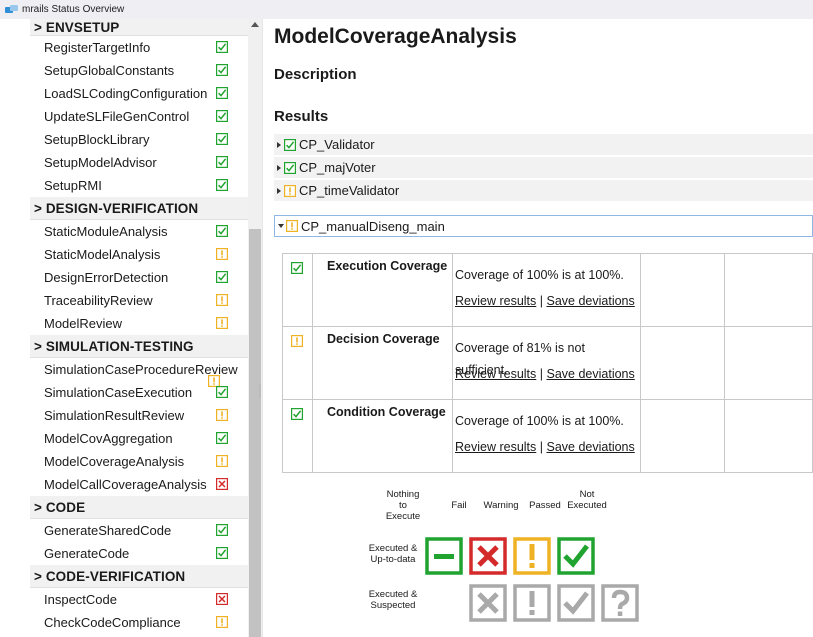 This screenshot has height=637, width=813. Describe the element at coordinates (139, 27) in the screenshot. I see `sidebar-section-header: > ENVSETUP` at that location.